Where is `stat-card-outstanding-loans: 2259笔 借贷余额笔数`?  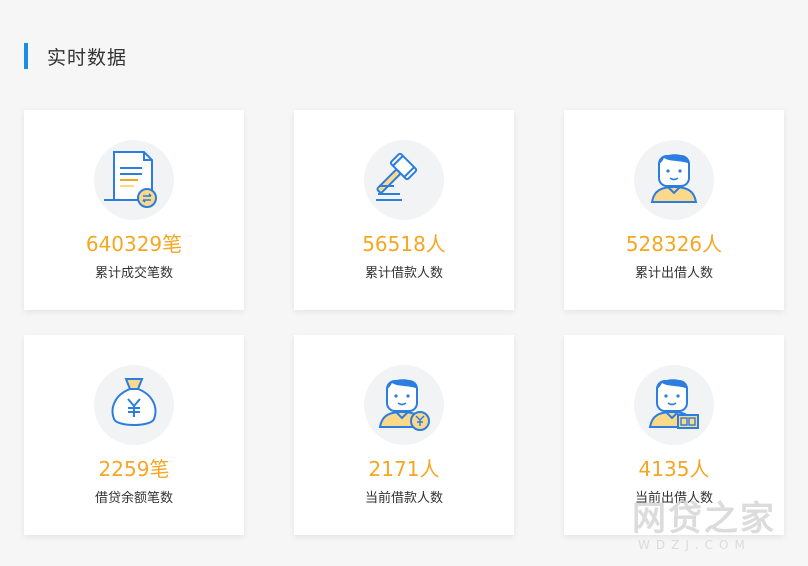
stat-card-outstanding-loans: 2259笔 借贷余额笔数 is located at coordinates (134, 435).